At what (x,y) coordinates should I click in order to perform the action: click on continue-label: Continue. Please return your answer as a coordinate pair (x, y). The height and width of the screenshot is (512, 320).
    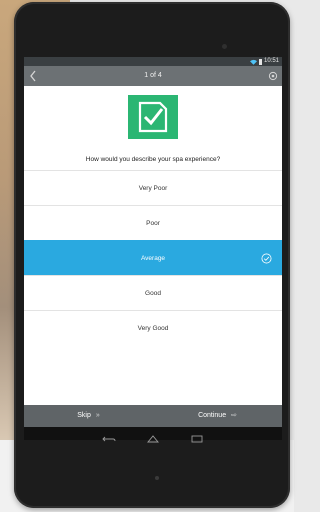
    Looking at the image, I should click on (212, 415).